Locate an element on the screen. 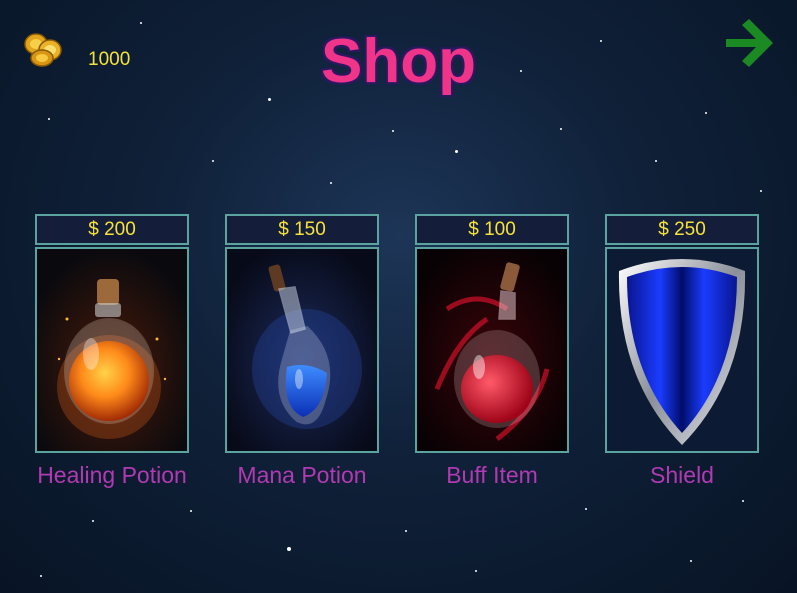 The height and width of the screenshot is (593, 797). next-arrow-button is located at coordinates (749, 43).